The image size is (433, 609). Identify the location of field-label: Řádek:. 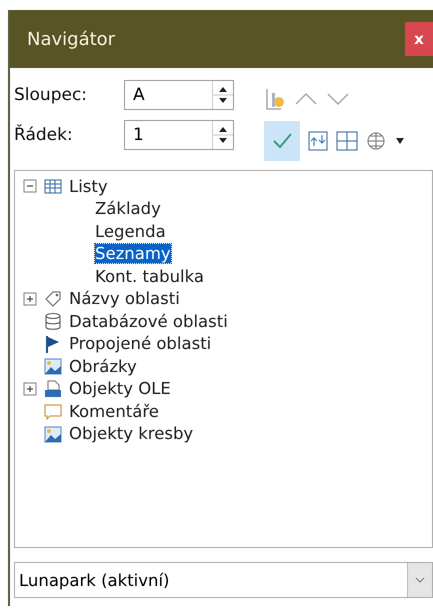
(44, 135).